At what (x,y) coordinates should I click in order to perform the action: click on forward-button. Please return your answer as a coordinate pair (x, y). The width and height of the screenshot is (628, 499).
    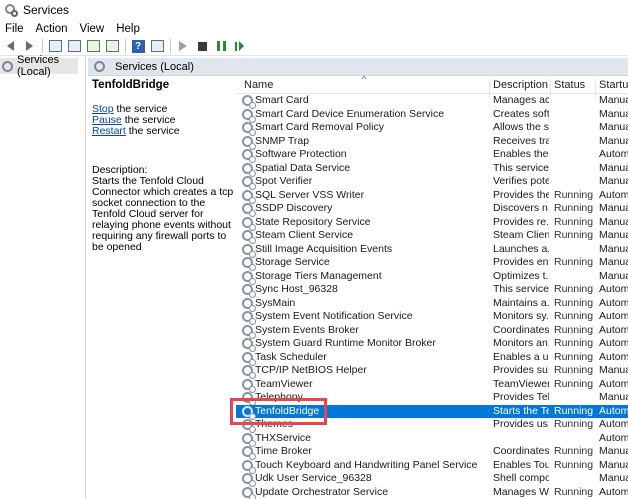
    Looking at the image, I should click on (29, 46).